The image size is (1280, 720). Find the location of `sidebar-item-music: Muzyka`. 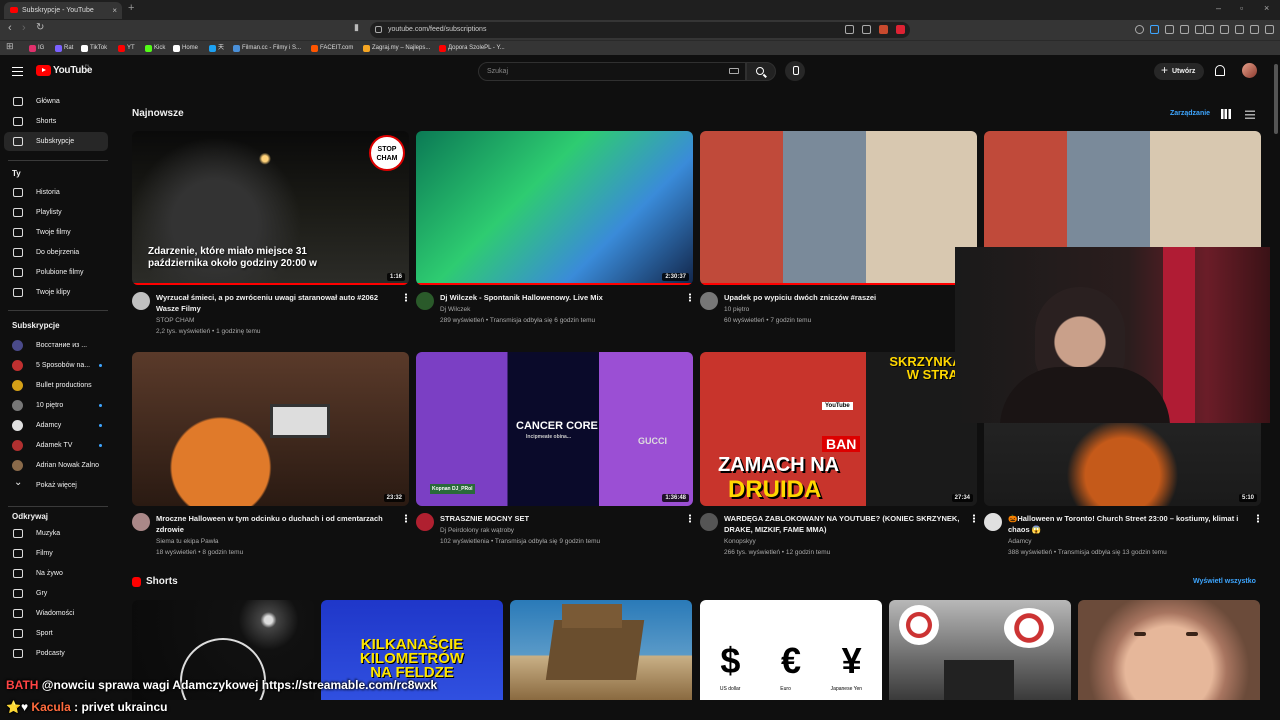

sidebar-item-music: Muzyka is located at coordinates (56, 533).